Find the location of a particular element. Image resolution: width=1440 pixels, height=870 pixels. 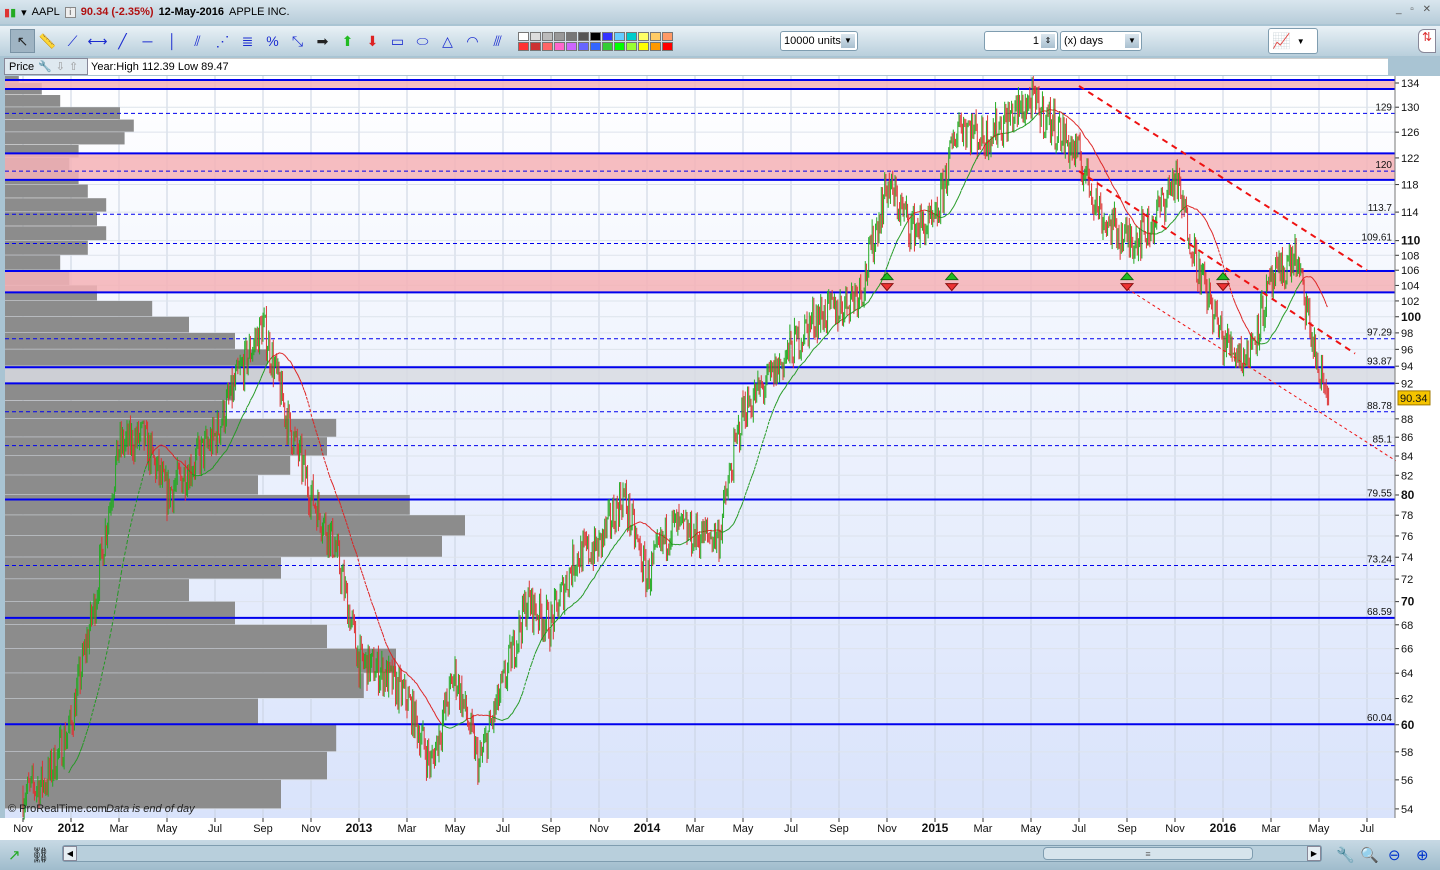

period-unit-select: (x) days ▼ is located at coordinates (1101, 41).